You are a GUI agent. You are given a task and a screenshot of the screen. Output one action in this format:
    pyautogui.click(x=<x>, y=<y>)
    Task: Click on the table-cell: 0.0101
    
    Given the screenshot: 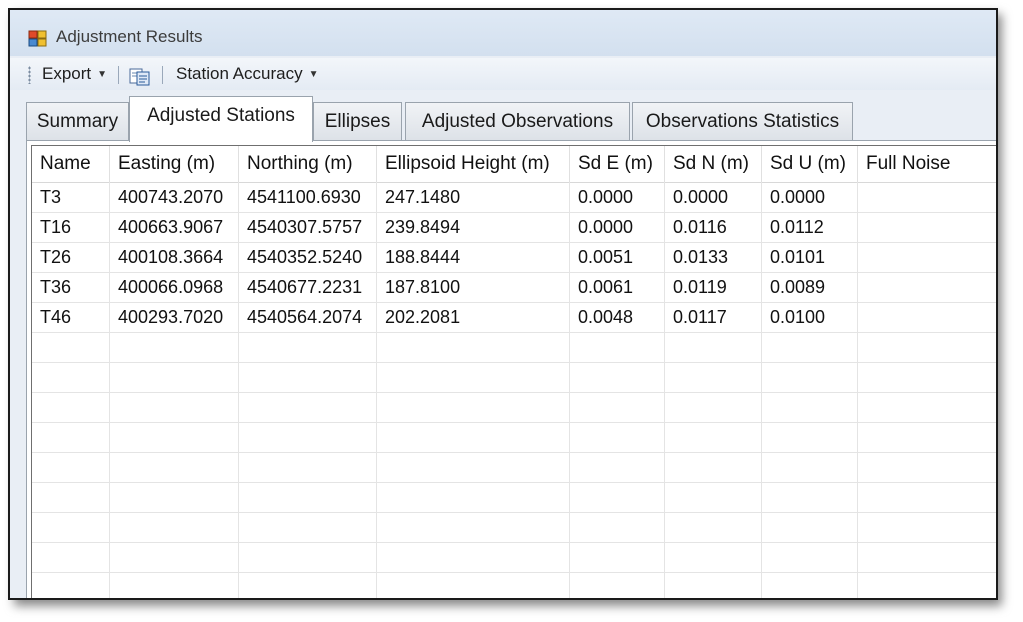 What is the action you would take?
    pyautogui.click(x=810, y=257)
    